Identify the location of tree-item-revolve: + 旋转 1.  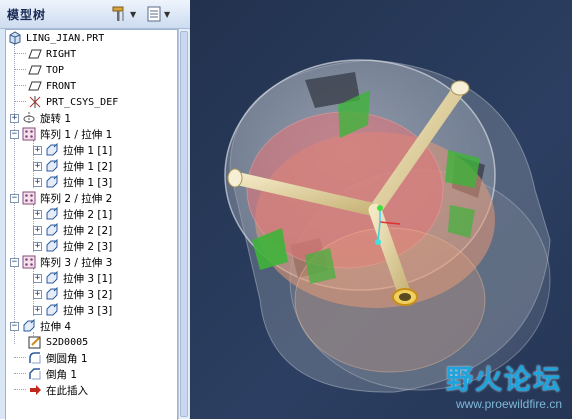
(40, 118).